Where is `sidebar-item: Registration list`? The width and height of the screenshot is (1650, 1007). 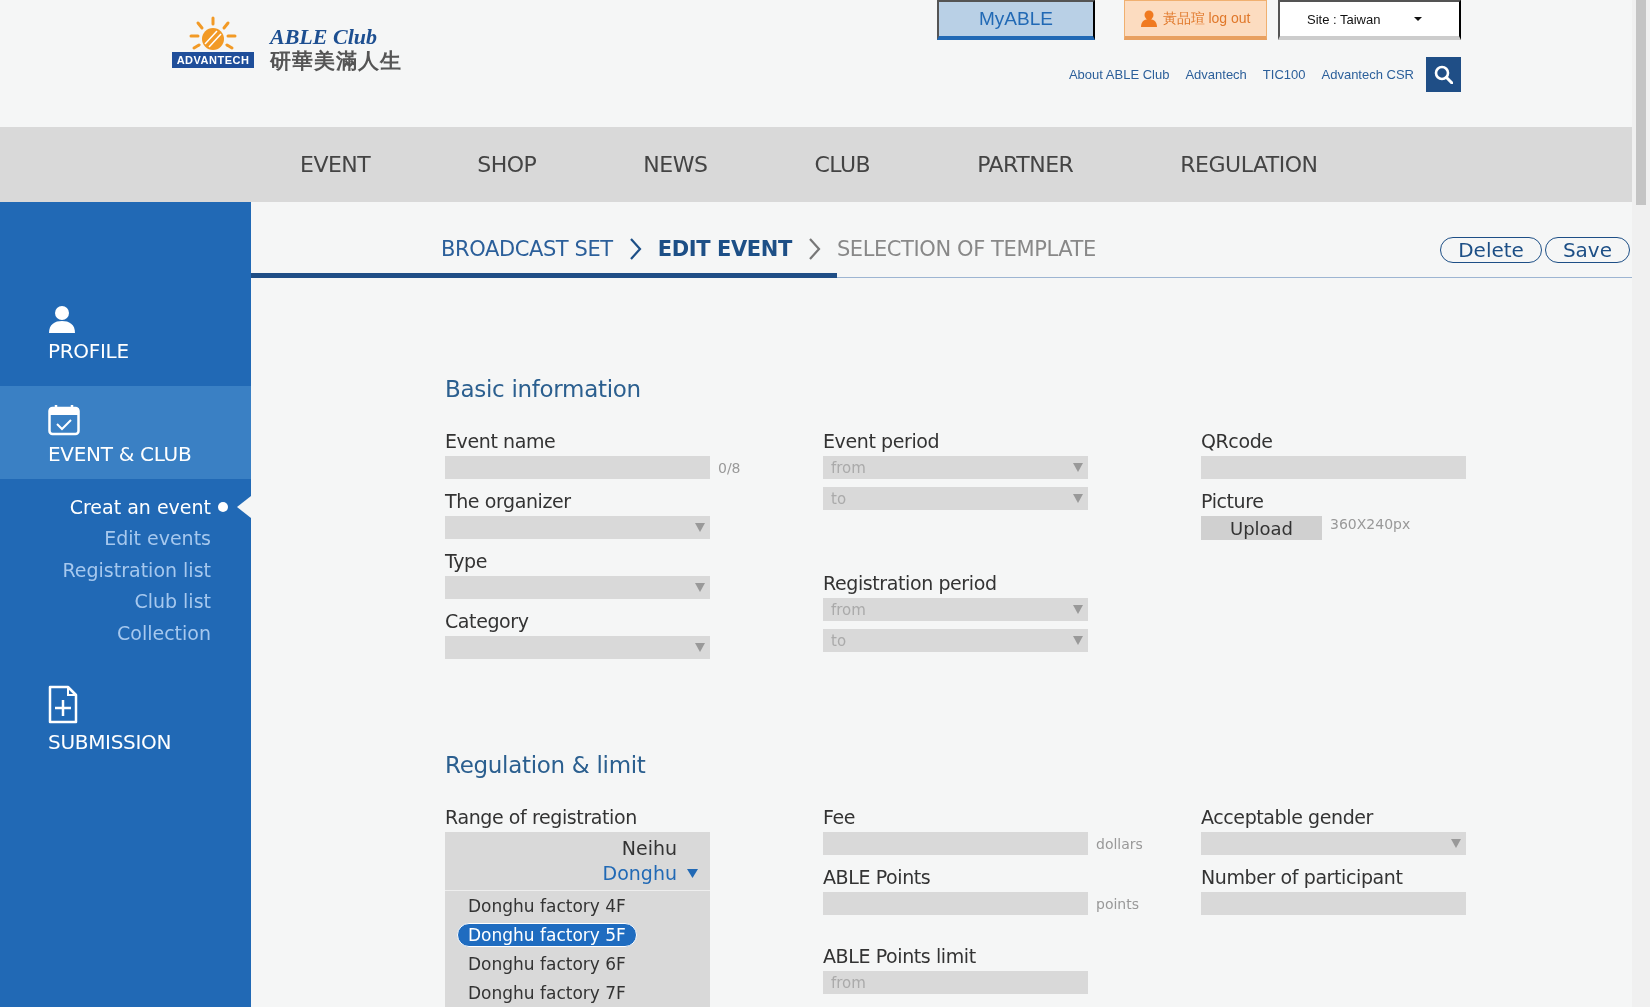
sidebar-item: Registration list is located at coordinates (125, 570).